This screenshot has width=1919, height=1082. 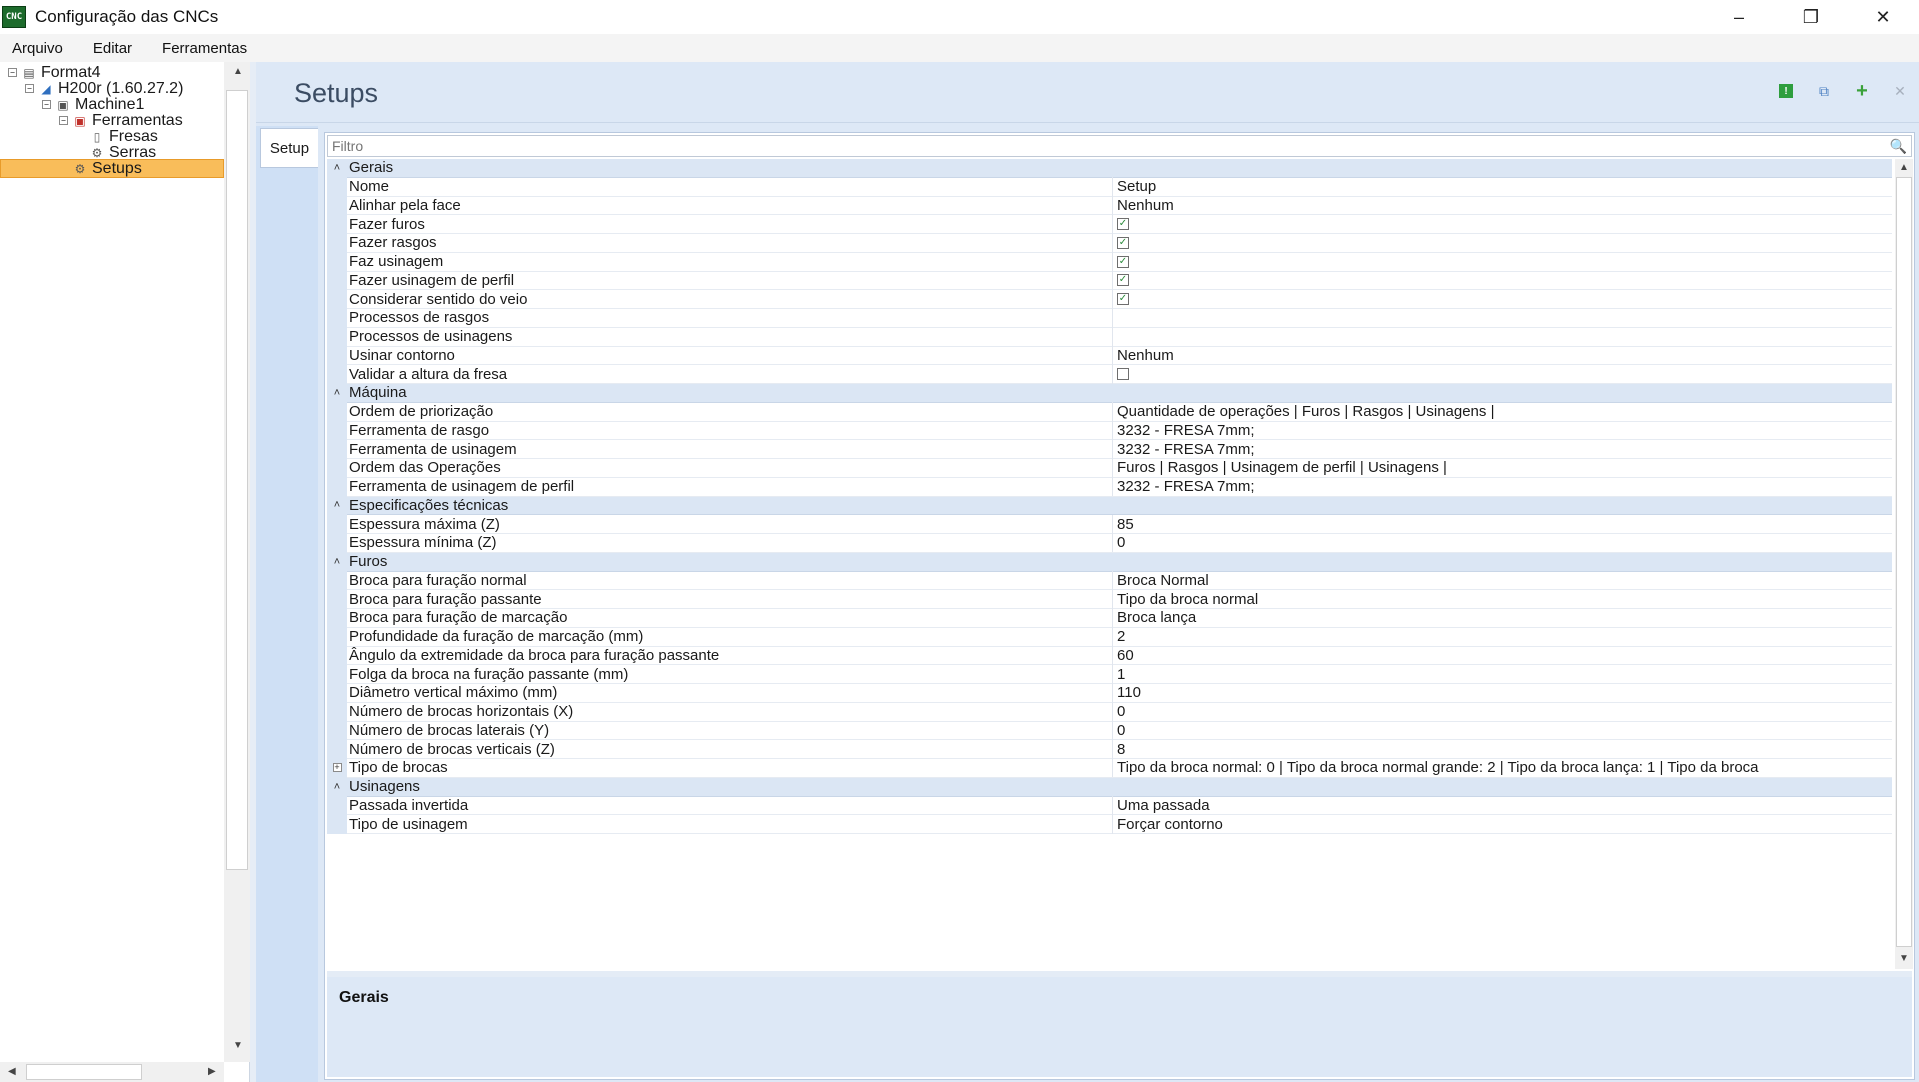 What do you see at coordinates (112, 48) in the screenshot?
I see `menu-editar: Editar` at bounding box center [112, 48].